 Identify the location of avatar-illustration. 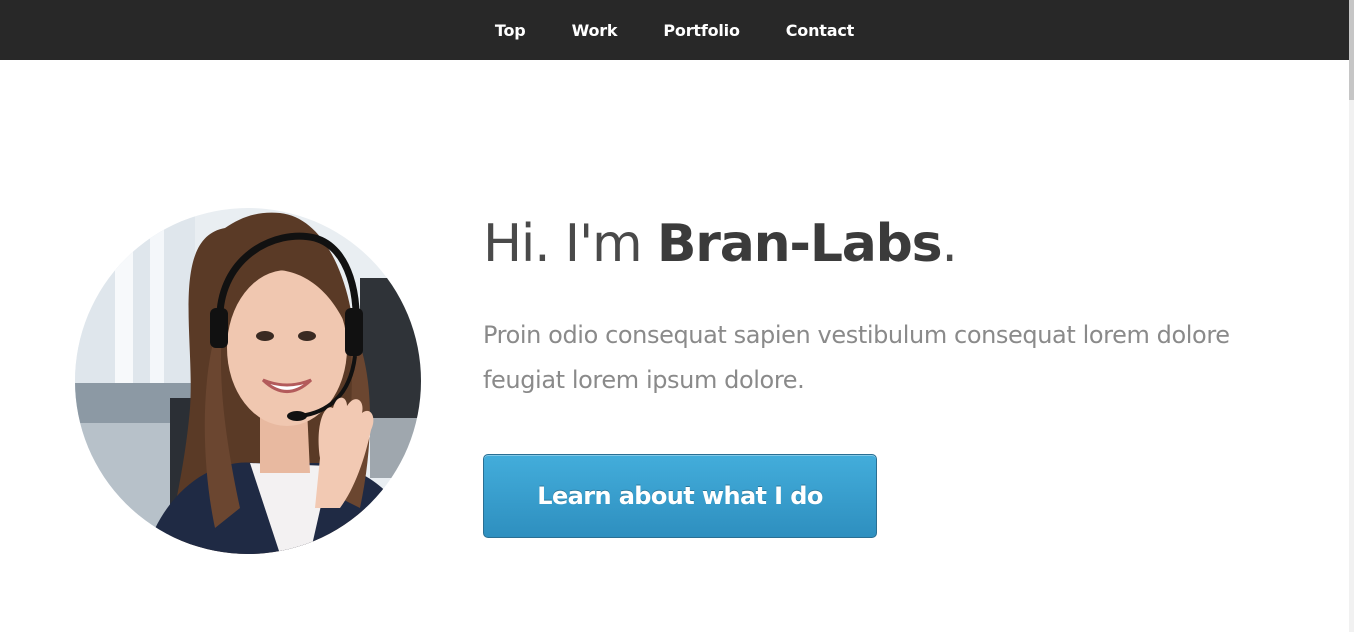
(248, 381).